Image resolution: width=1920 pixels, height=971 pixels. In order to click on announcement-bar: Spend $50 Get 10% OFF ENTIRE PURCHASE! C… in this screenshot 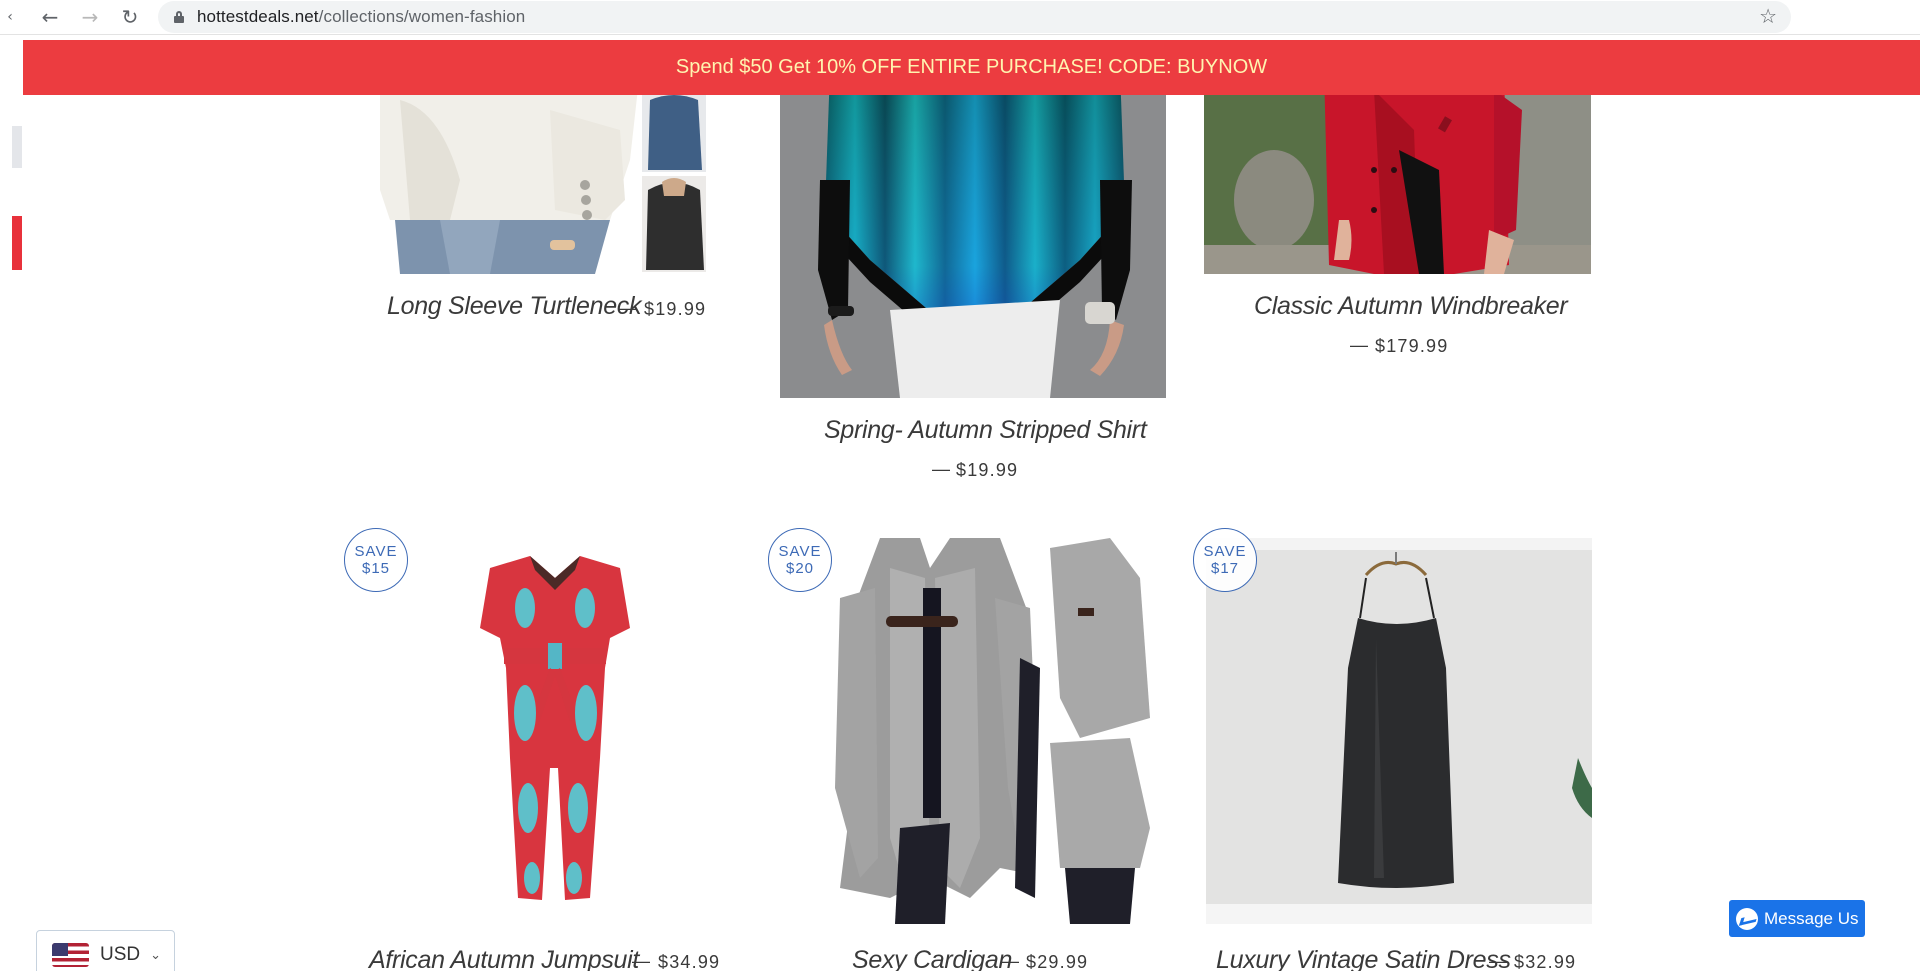, I will do `click(971, 67)`.